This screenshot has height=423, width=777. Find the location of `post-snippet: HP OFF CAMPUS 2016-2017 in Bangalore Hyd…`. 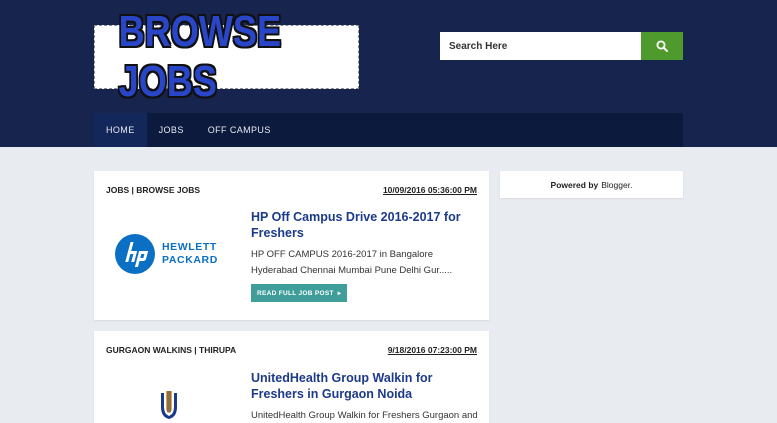

post-snippet: HP OFF CAMPUS 2016-2017 in Bangalore Hyd… is located at coordinates (352, 262).